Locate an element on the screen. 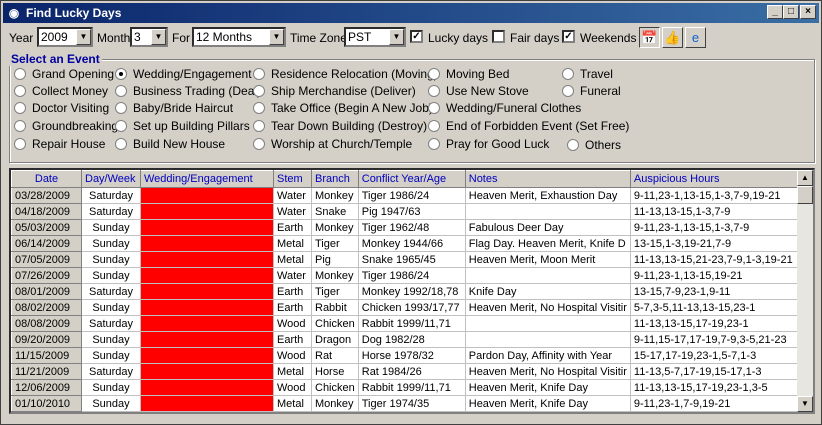 This screenshot has height=425, width=822. event-radio-tear-down: Tear Down Building (Destroy) is located at coordinates (340, 126).